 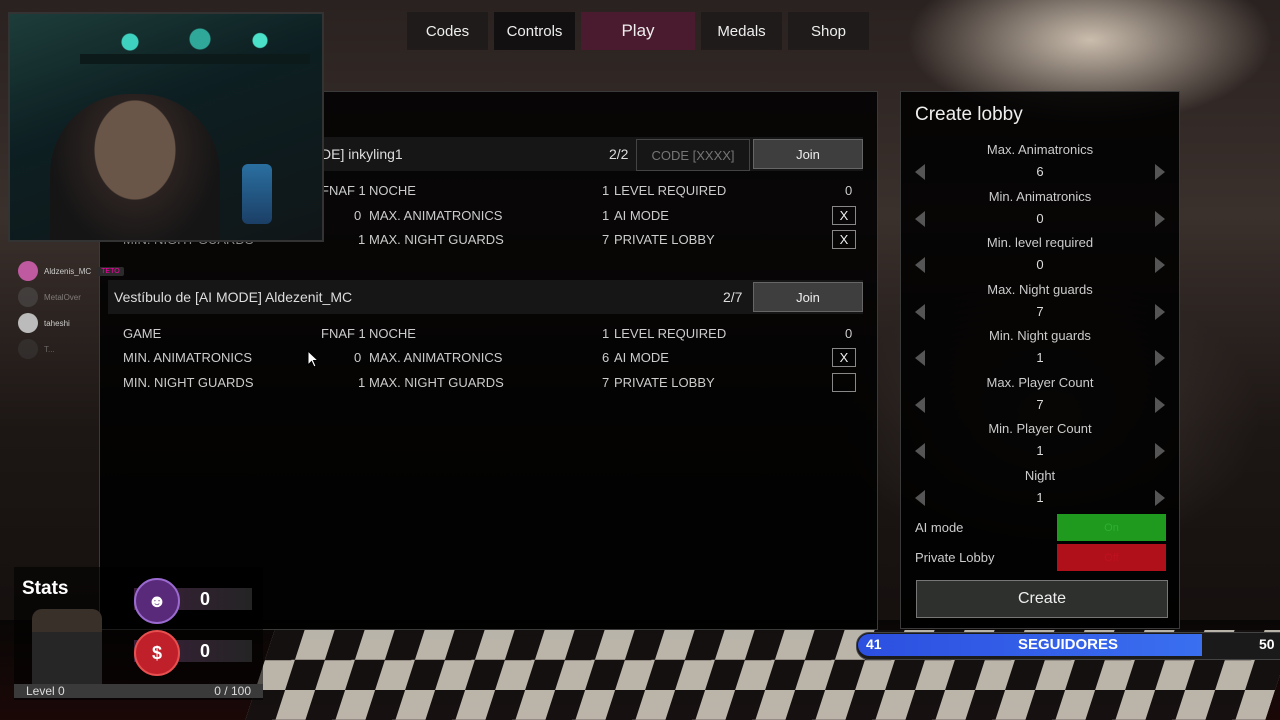 I want to click on create-lobby-button: Create, so click(x=1042, y=599).